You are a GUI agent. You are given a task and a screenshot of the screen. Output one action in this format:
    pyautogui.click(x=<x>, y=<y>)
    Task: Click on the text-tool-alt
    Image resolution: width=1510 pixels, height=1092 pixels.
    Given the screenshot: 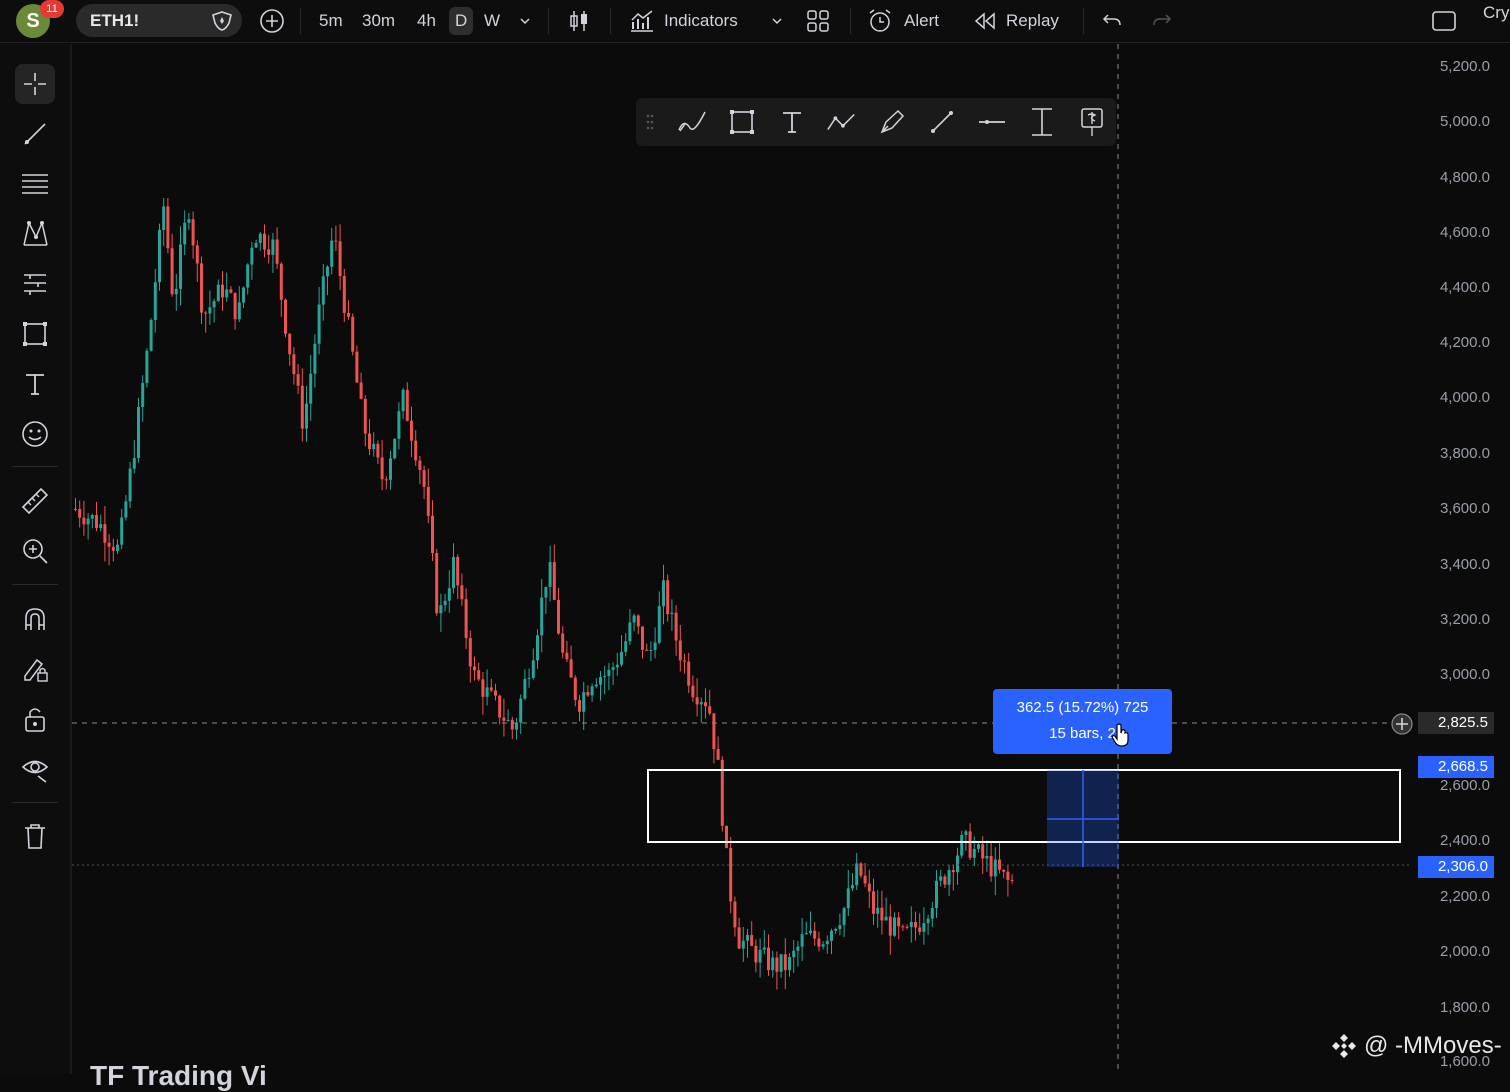 What is the action you would take?
    pyautogui.click(x=792, y=122)
    